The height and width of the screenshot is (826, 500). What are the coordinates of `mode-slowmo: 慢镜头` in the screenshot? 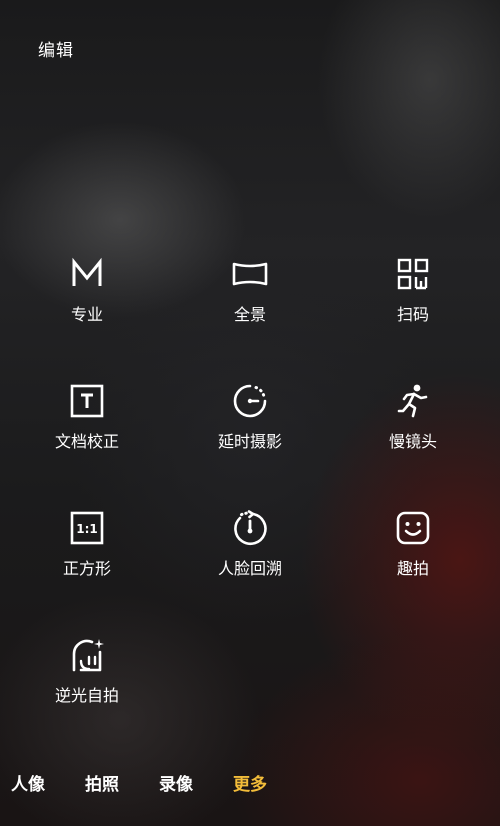 It's located at (413, 445).